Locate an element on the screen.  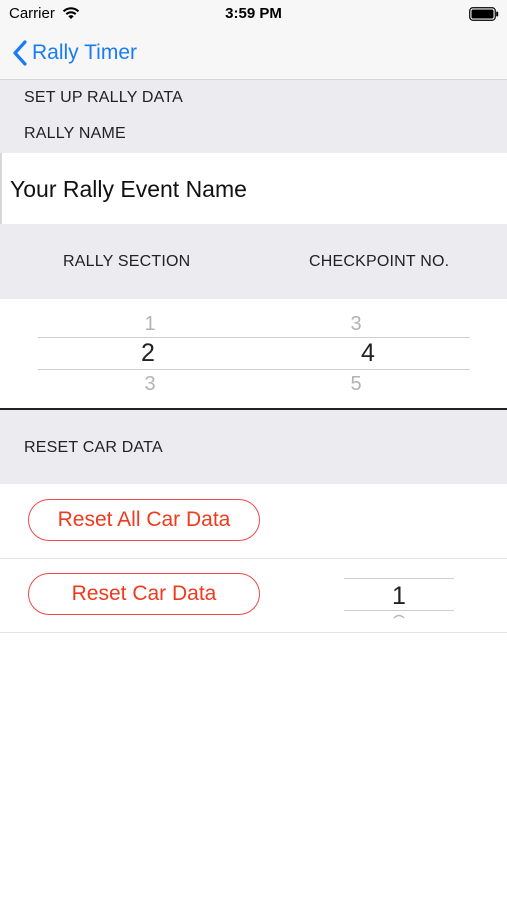
rally-section-prev-value: 1 is located at coordinates (150, 324).